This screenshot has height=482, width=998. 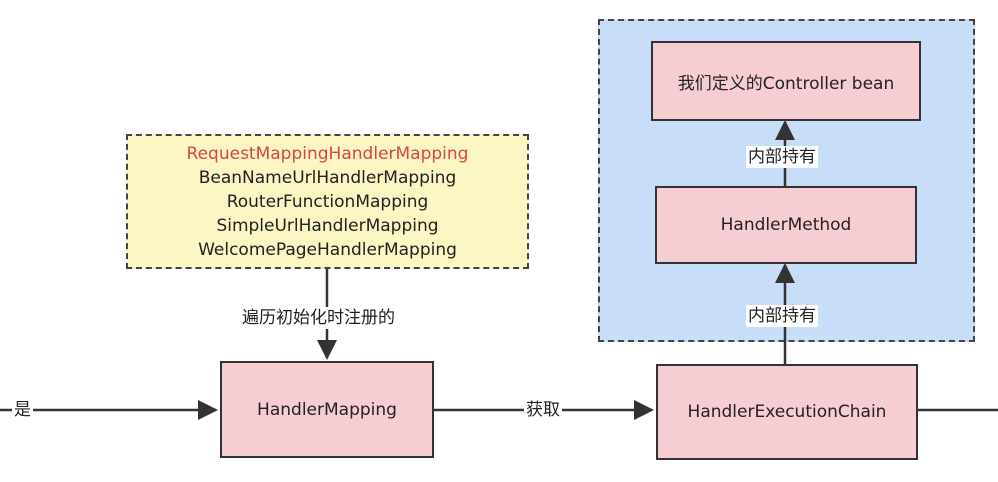 I want to click on edge-label-holds-1: 内部持有, so click(x=782, y=316).